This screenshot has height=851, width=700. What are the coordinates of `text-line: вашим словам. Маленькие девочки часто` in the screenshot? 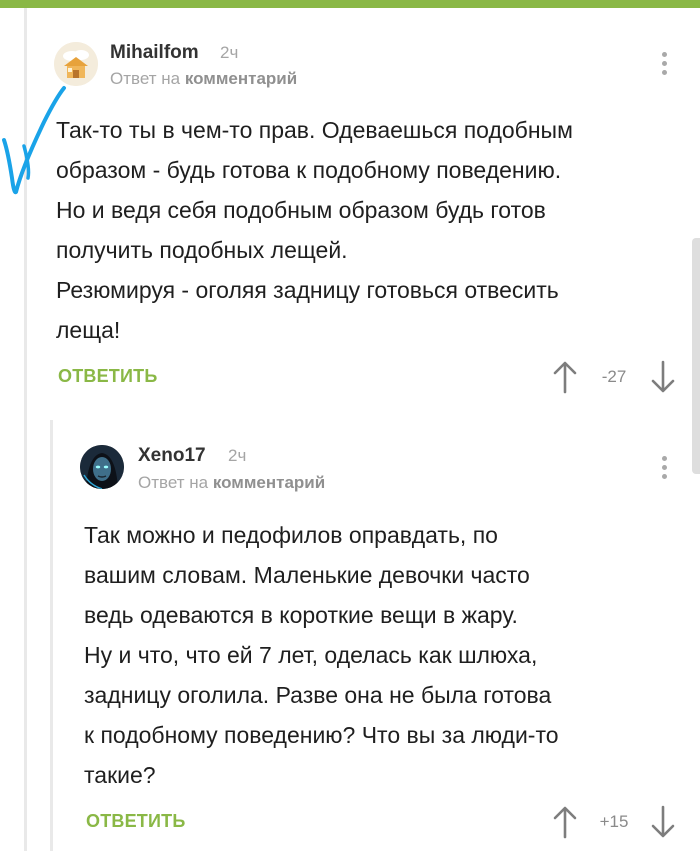 It's located at (307, 575).